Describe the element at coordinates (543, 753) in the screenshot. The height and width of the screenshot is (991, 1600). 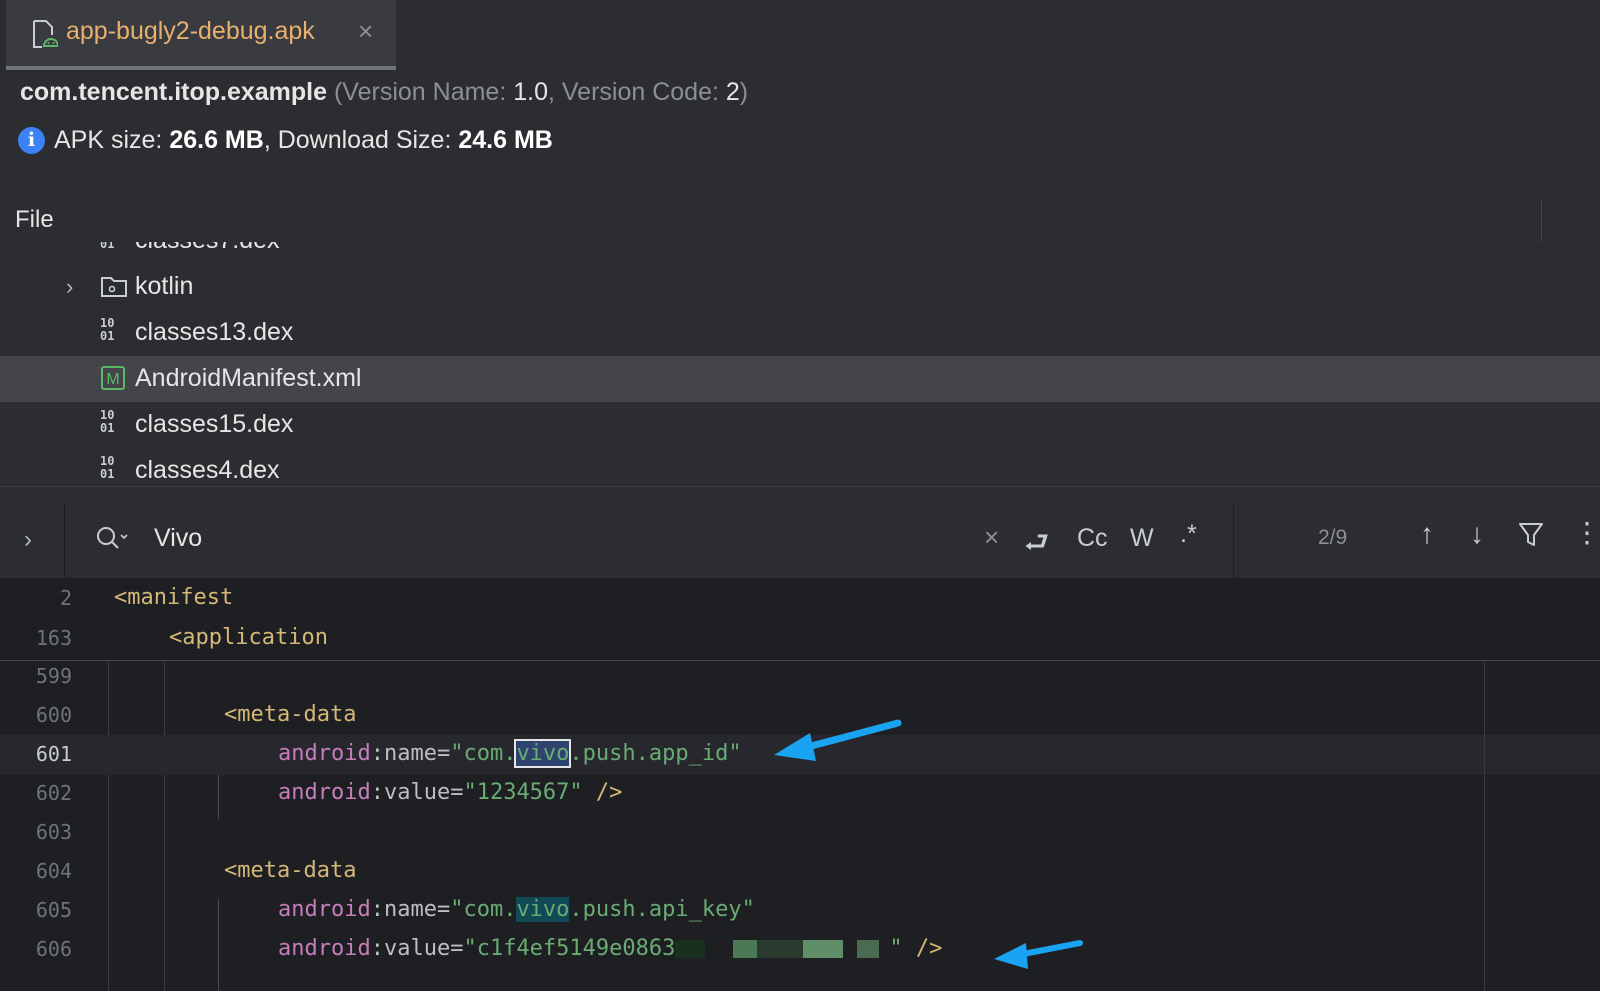
I see `current-search-match: vivo` at that location.